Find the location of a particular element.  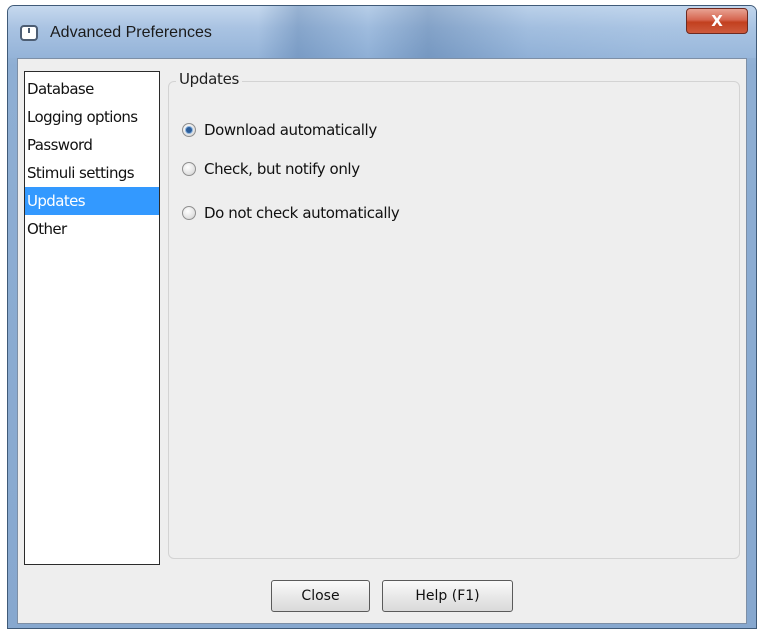

window-title: Advanced Preferences is located at coordinates (131, 32).